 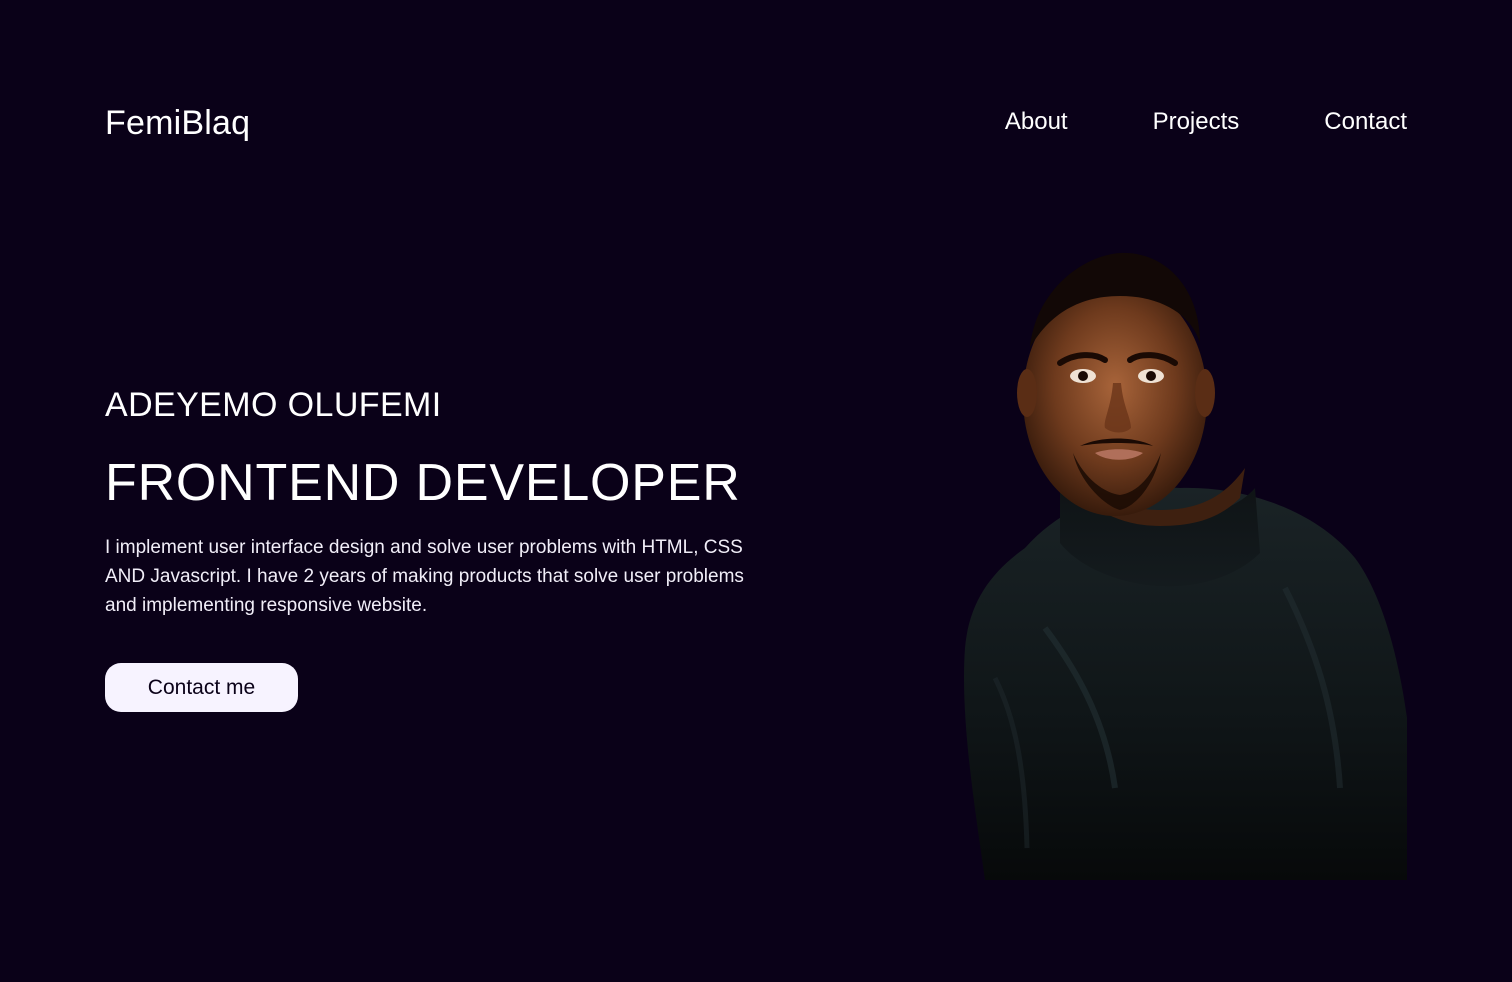 What do you see at coordinates (201, 687) in the screenshot?
I see `contact-me-button: Contact me` at bounding box center [201, 687].